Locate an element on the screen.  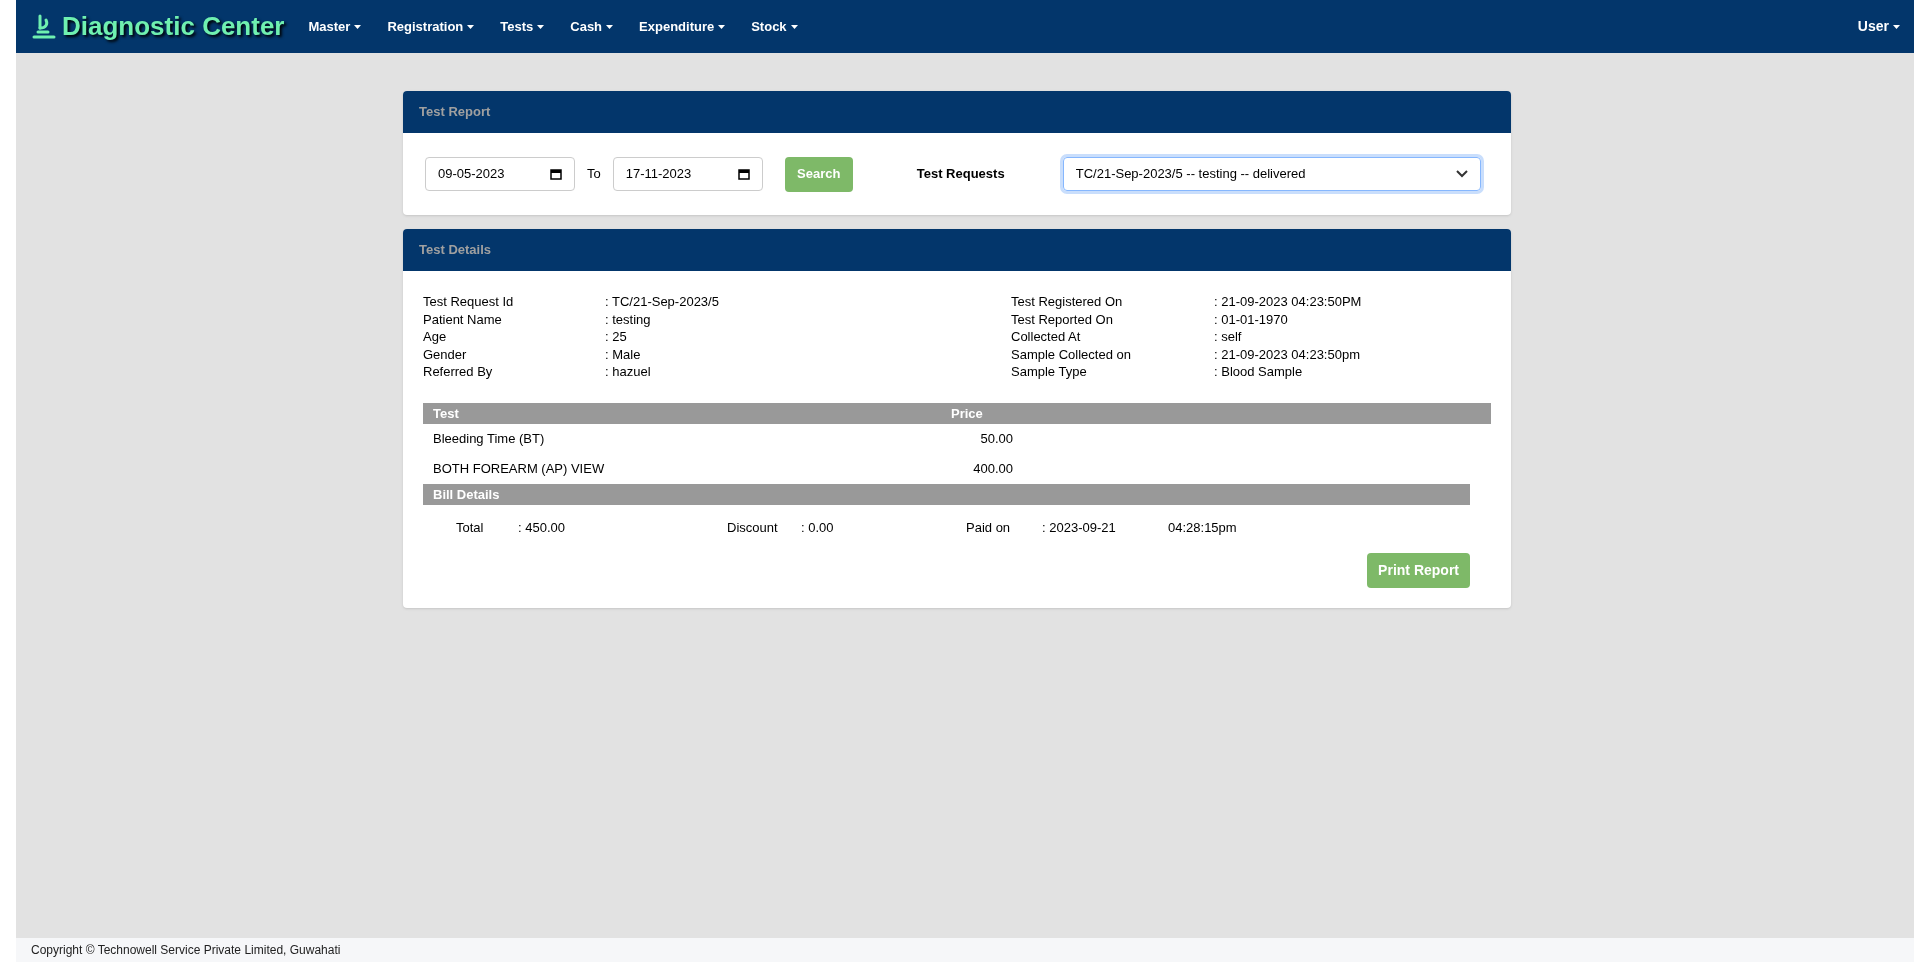
field-label: Sample Type is located at coordinates (1049, 372).